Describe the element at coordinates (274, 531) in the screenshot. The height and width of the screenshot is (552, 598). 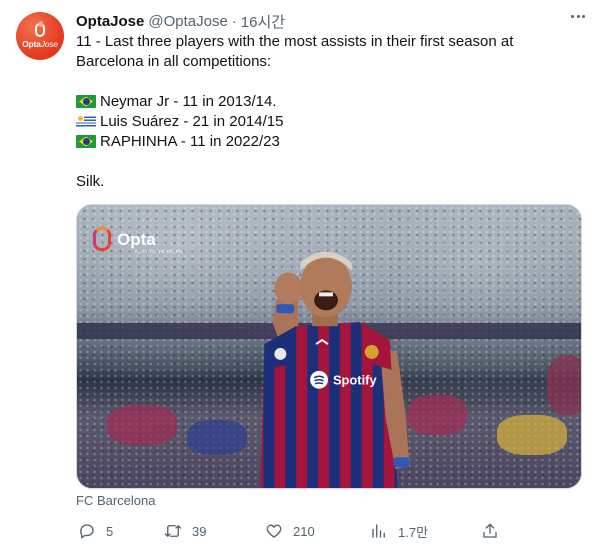
I see `heart-icon` at that location.